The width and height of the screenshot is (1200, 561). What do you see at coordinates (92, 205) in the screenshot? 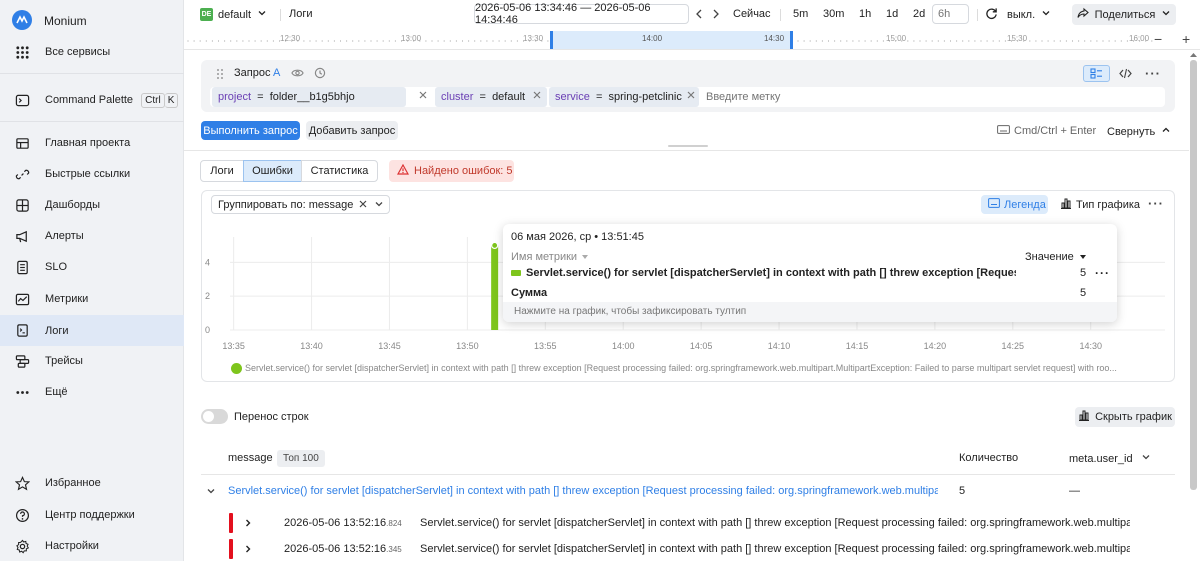
I see `sidebar-item-dashboards: Дашборды` at bounding box center [92, 205].